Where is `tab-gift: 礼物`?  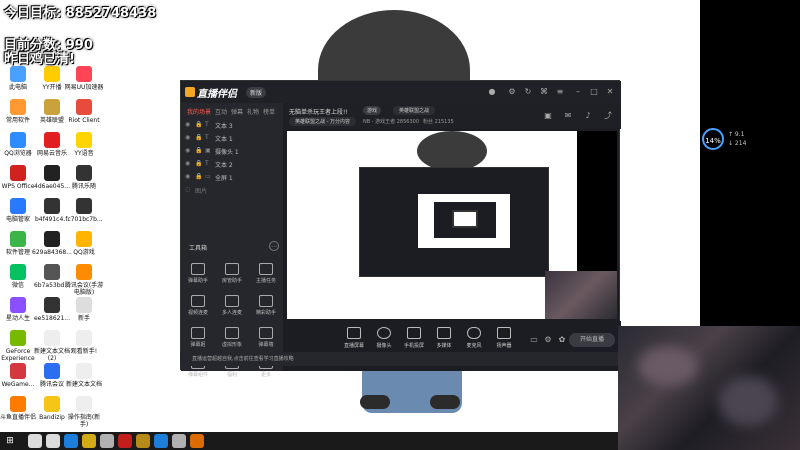 tab-gift: 礼物 is located at coordinates (253, 111).